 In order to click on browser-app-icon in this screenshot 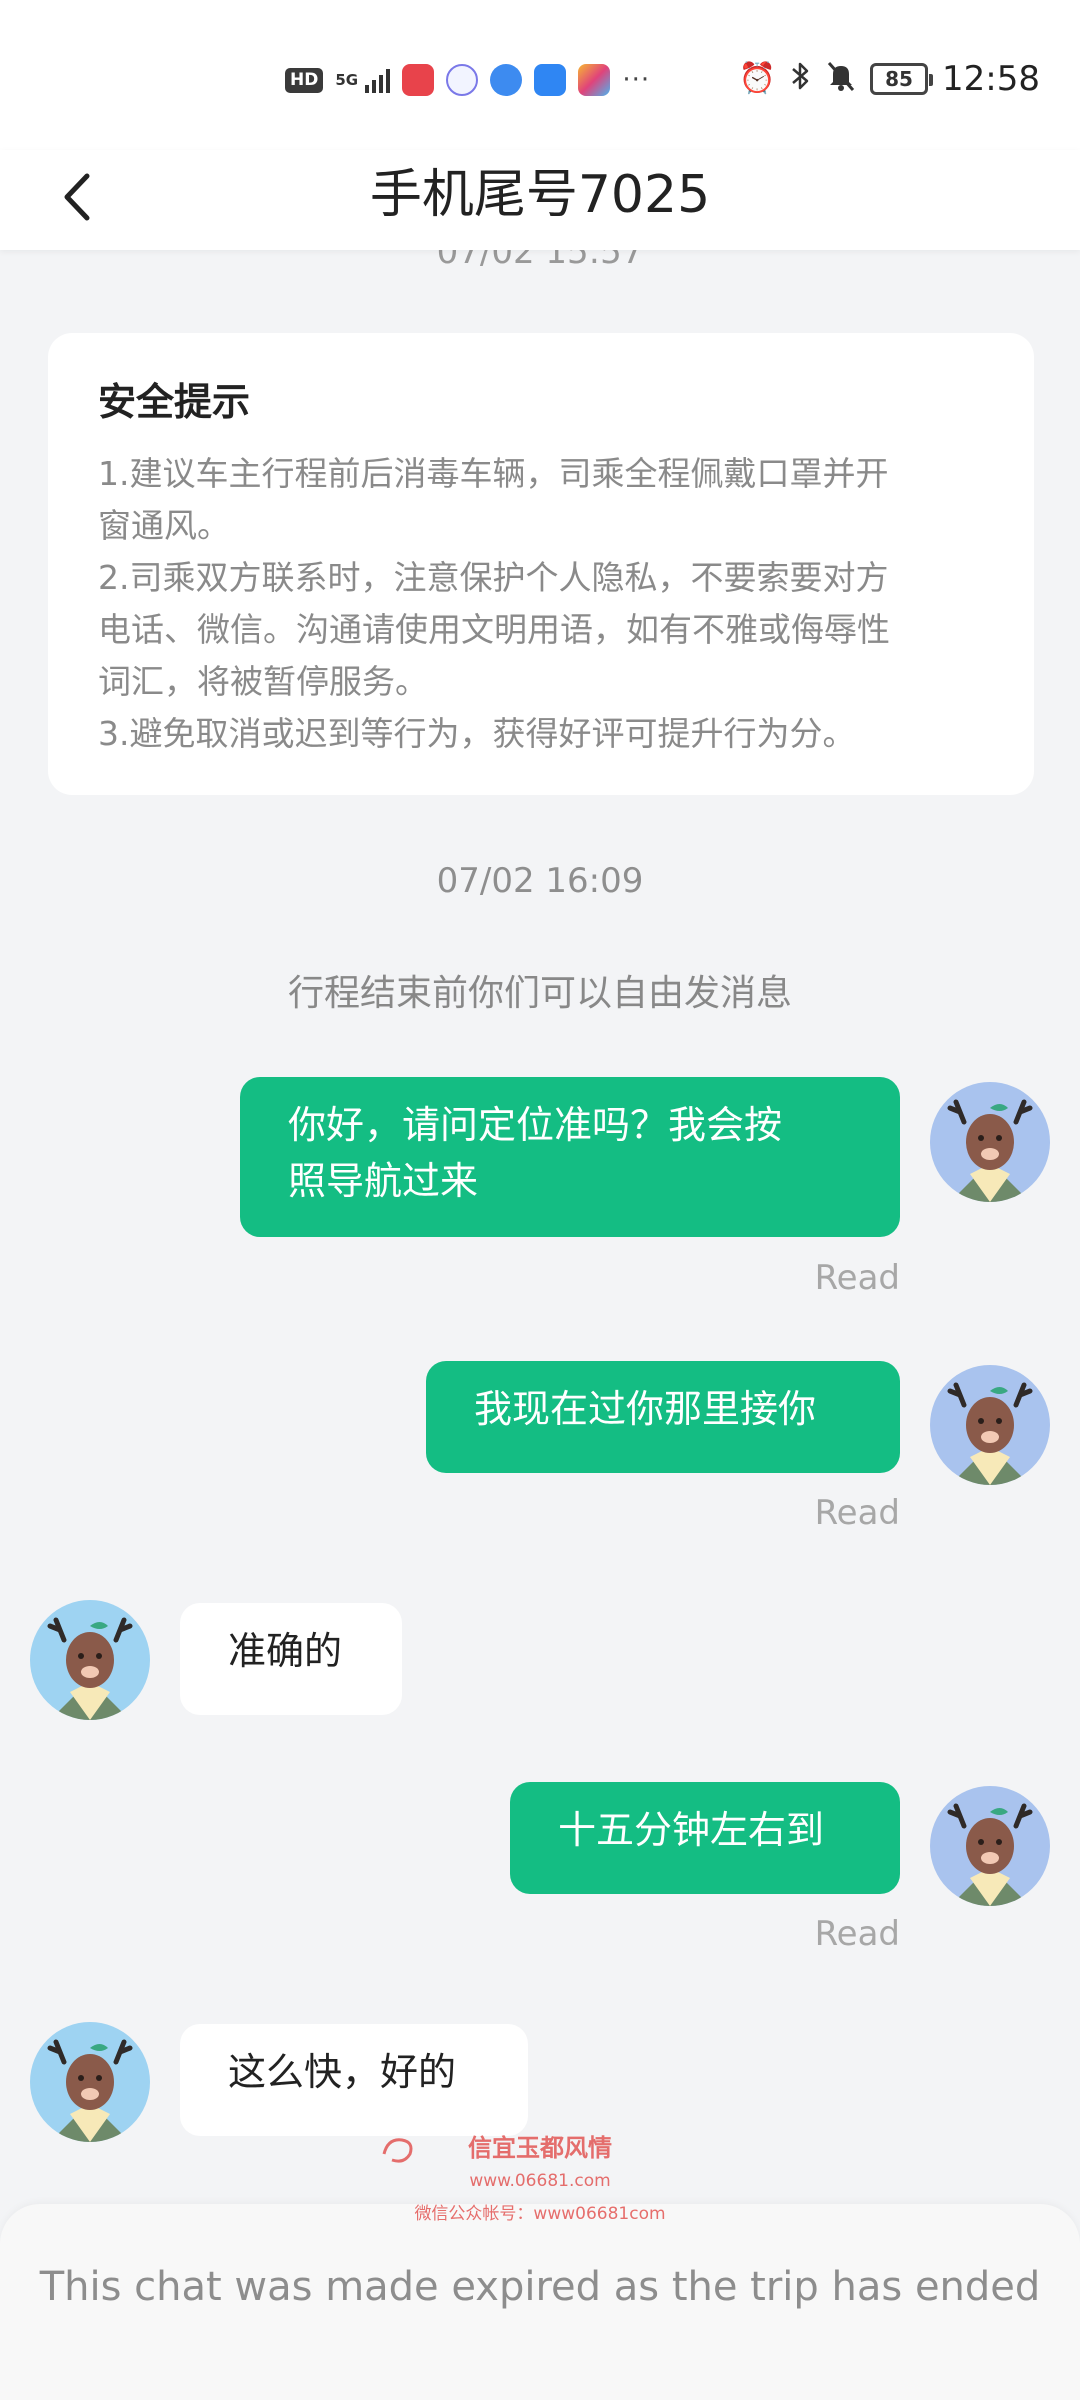, I will do `click(506, 80)`.